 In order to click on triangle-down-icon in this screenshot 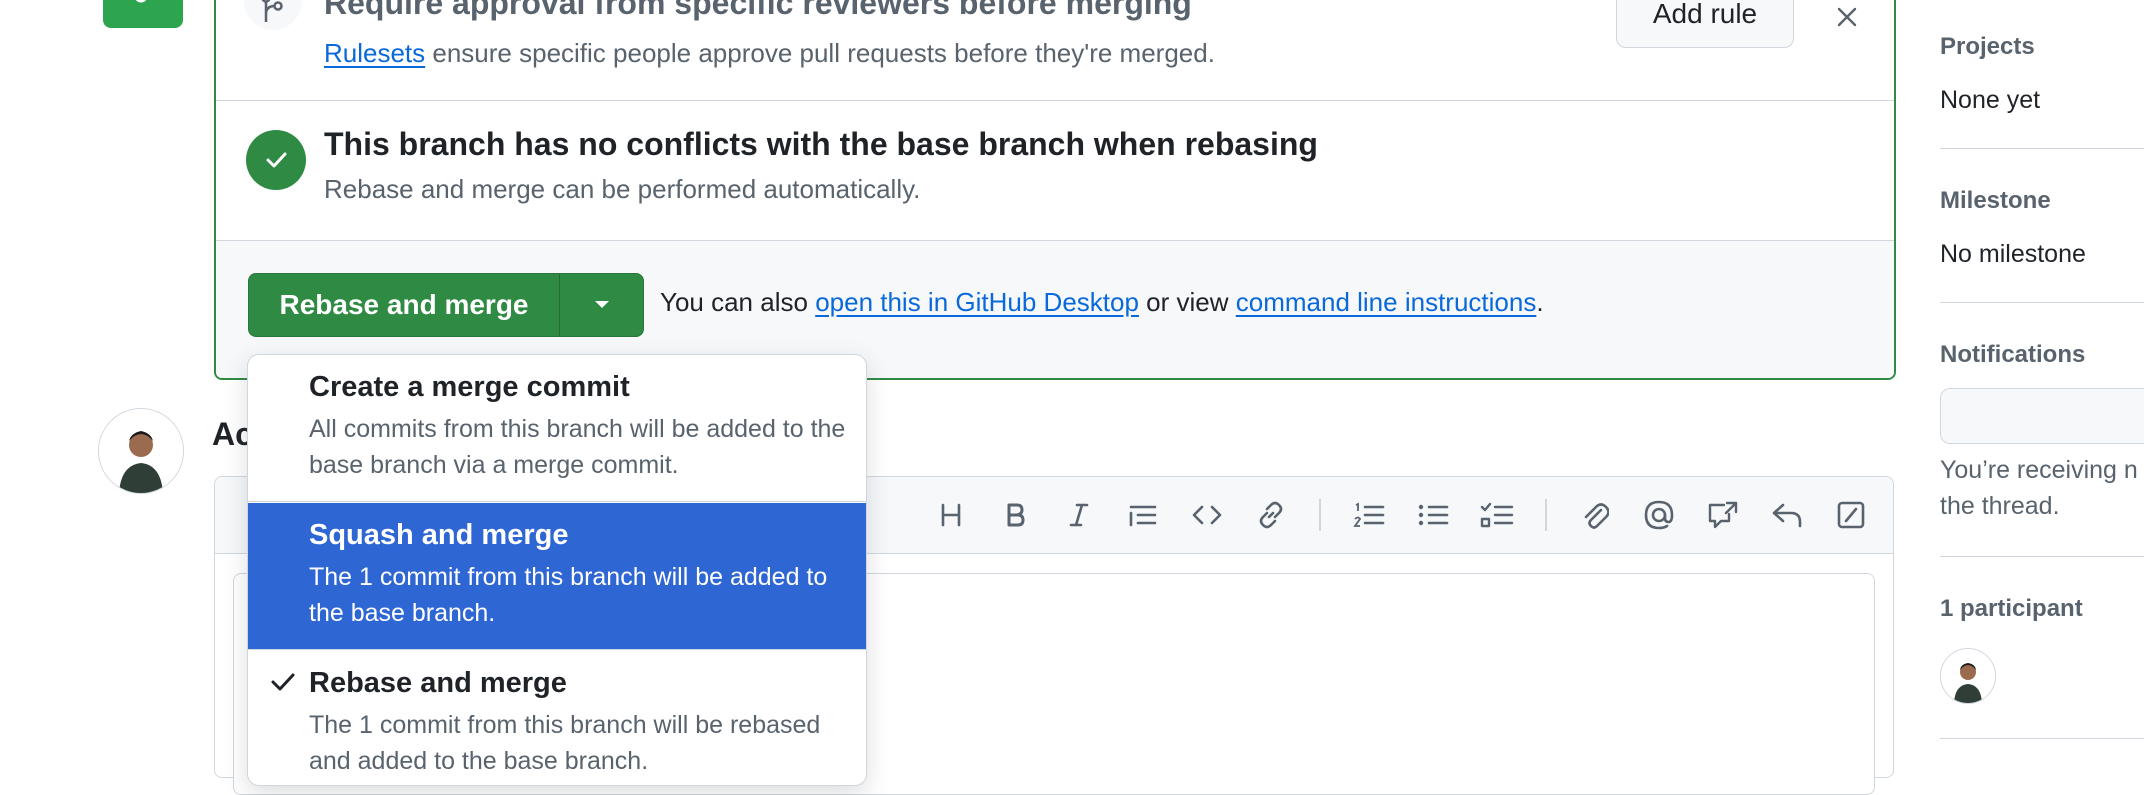, I will do `click(601, 304)`.